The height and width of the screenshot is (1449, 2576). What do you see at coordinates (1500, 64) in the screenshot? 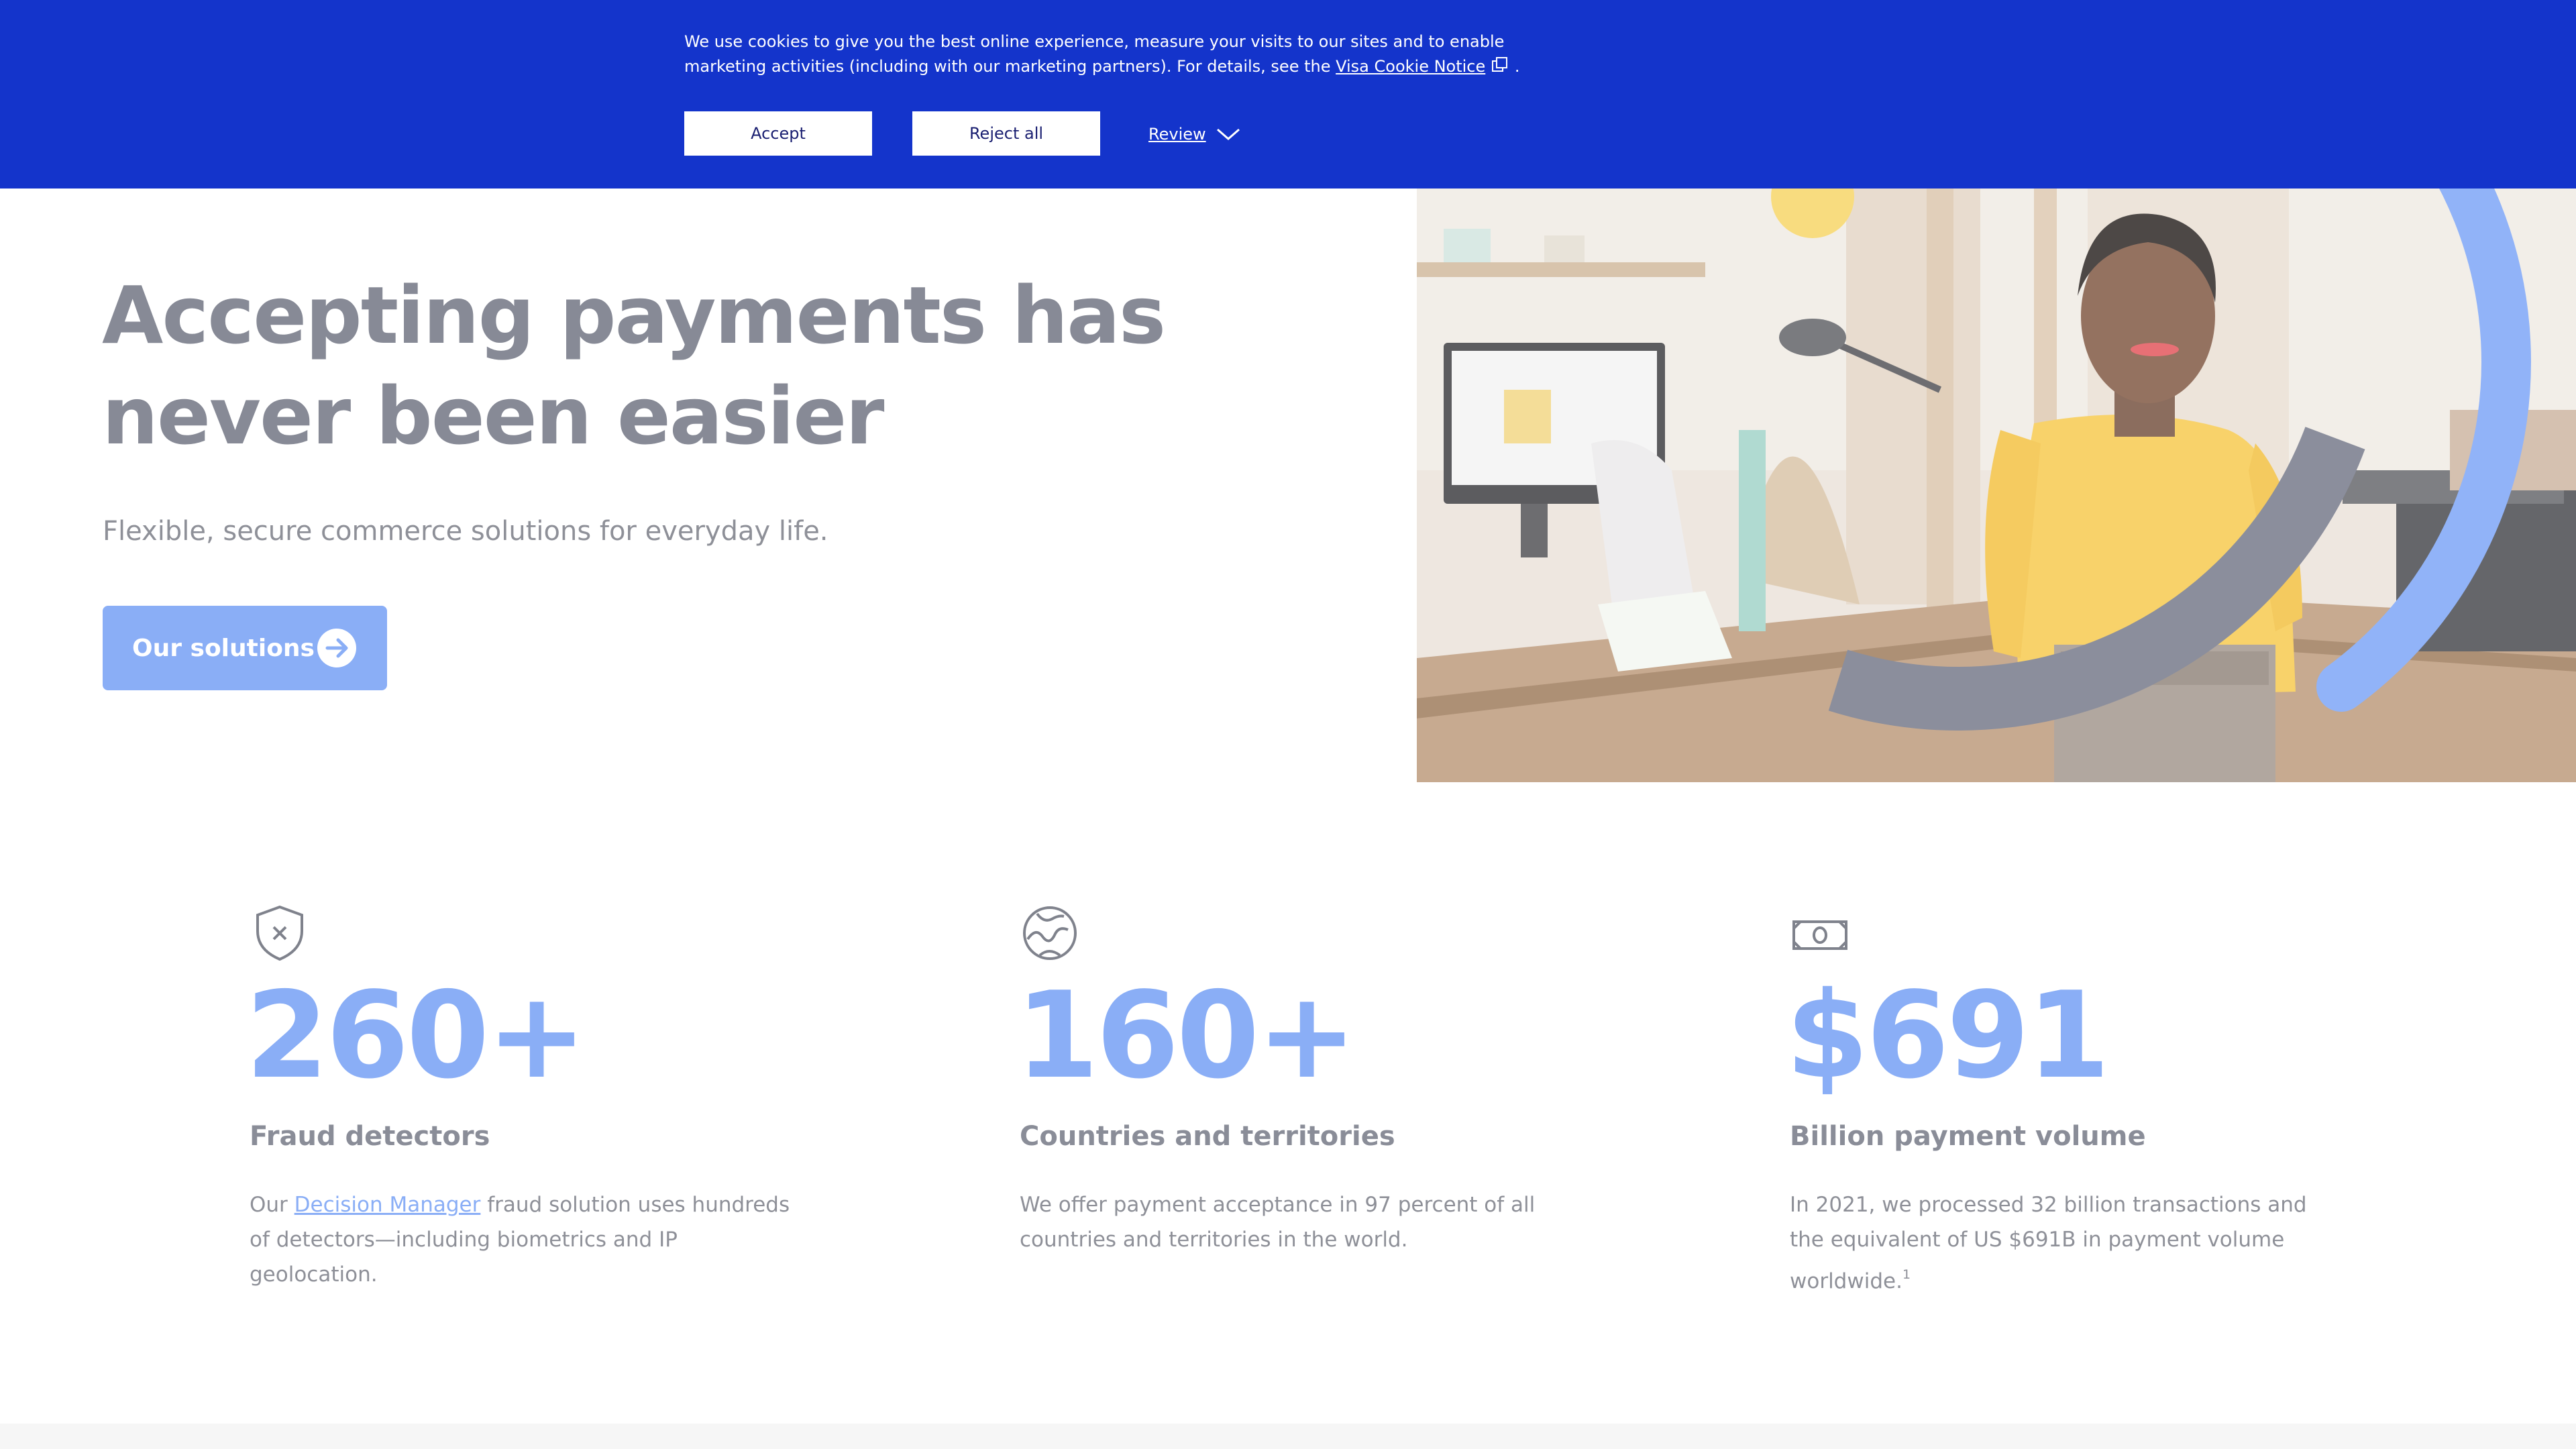
I see `external-link-icon` at bounding box center [1500, 64].